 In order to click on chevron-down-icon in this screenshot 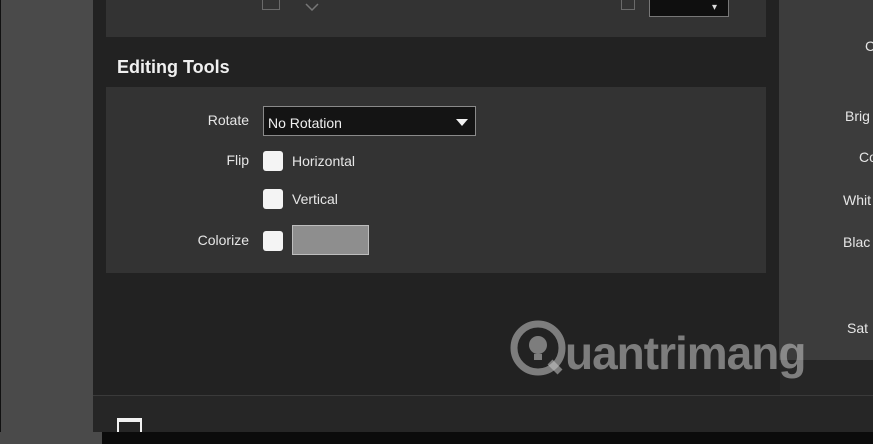, I will do `click(462, 122)`.